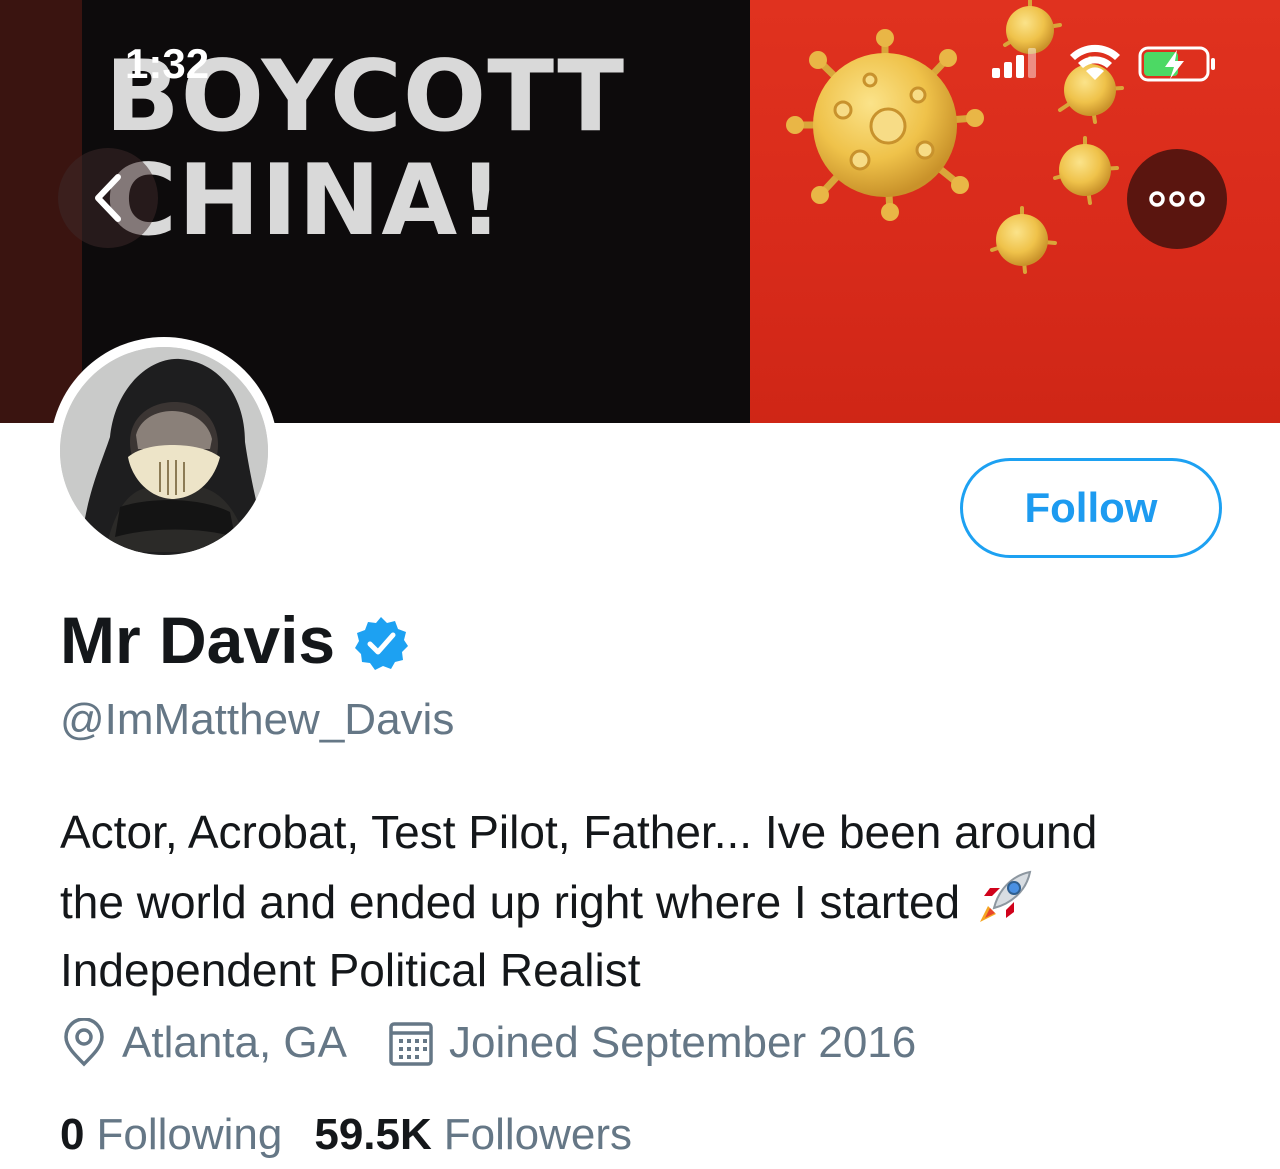 The height and width of the screenshot is (1169, 1280). What do you see at coordinates (1176, 64) in the screenshot?
I see `battery-charging-icon` at bounding box center [1176, 64].